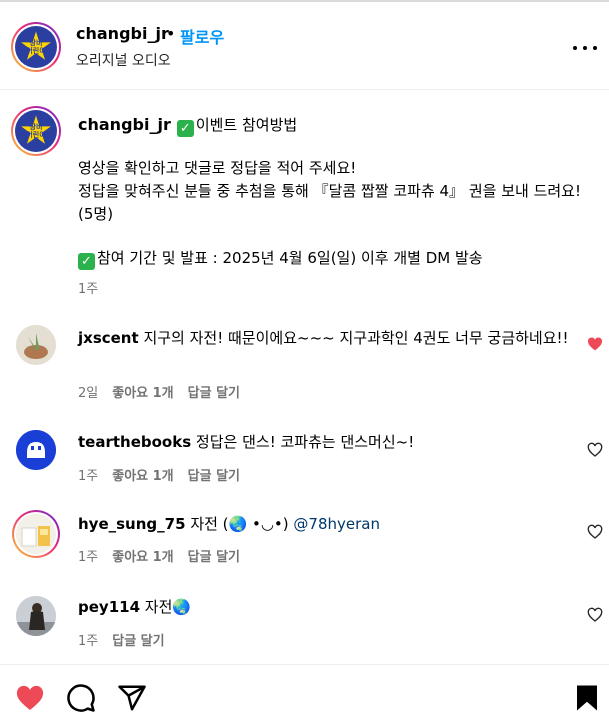  Describe the element at coordinates (134, 442) in the screenshot. I see `comment-username: tearthebooks` at that location.